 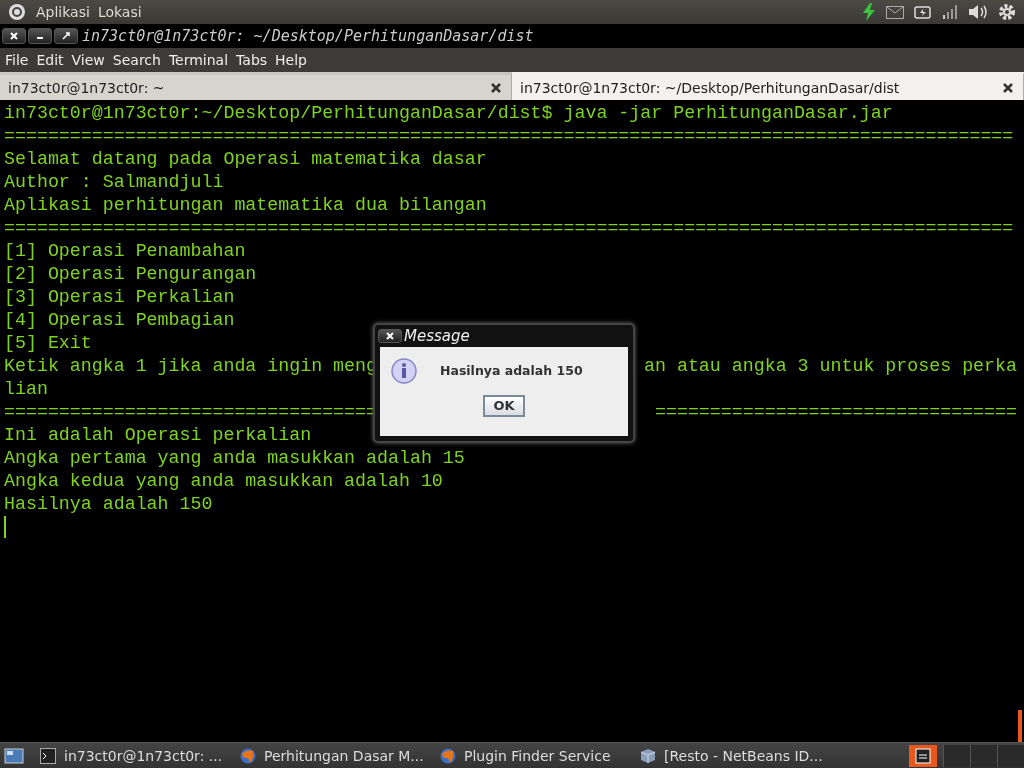 I want to click on window-icon, so click(x=923, y=755).